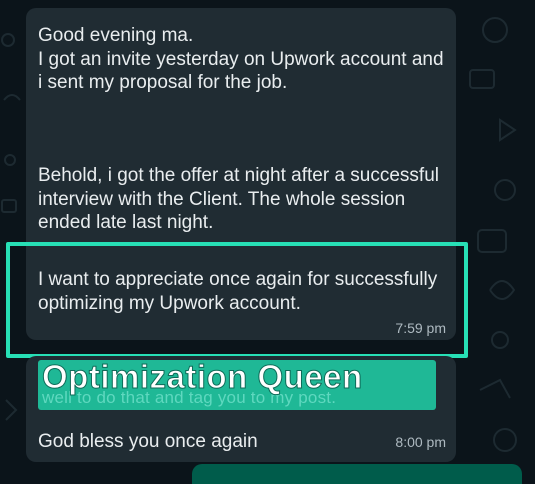  What do you see at coordinates (420, 442) in the screenshot?
I see `message-timestamp: 8:00 pm` at bounding box center [420, 442].